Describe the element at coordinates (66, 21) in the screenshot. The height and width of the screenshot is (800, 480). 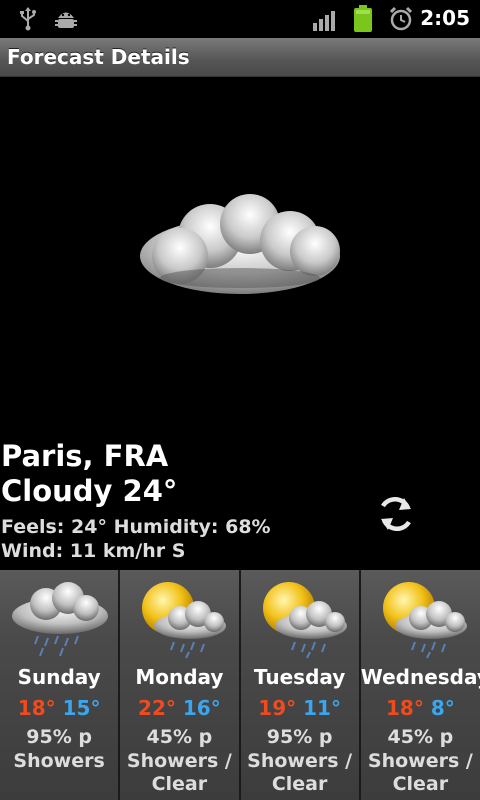
I see `android-debug-icon` at that location.